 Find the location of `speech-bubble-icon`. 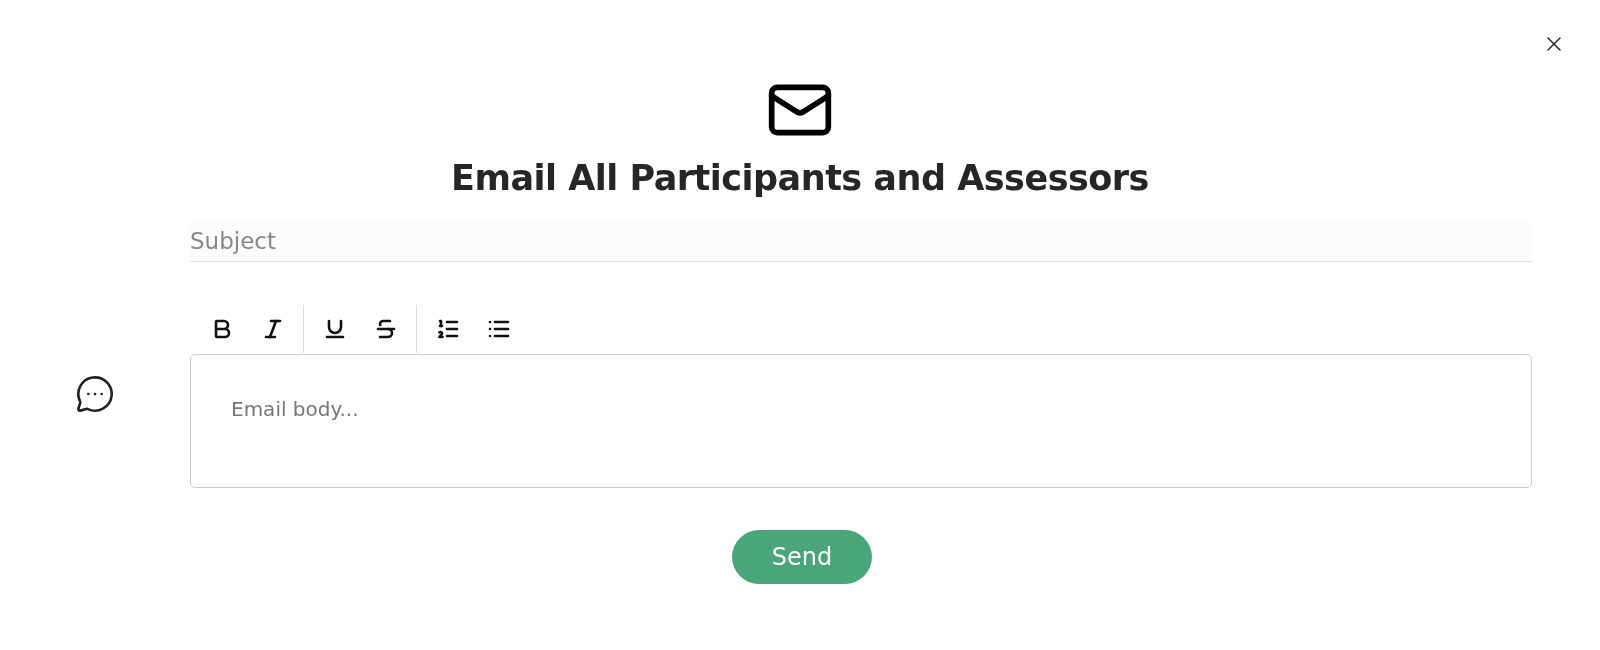

speech-bubble-icon is located at coordinates (95, 394).